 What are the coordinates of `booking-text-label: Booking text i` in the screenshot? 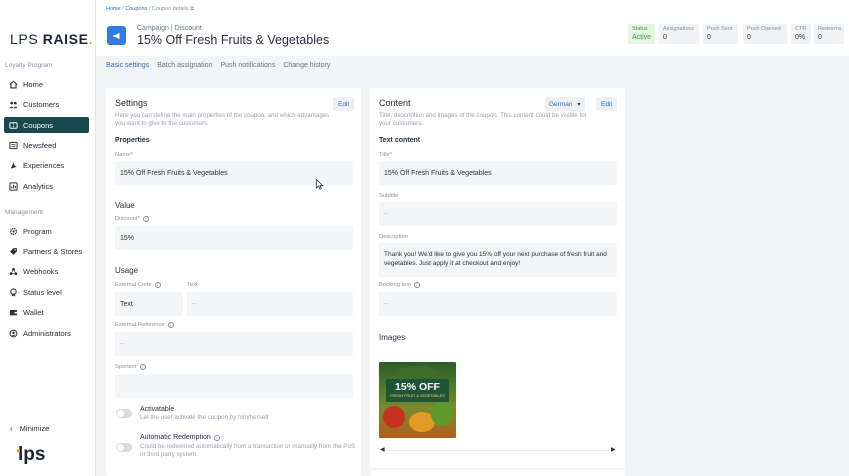 It's located at (399, 285).